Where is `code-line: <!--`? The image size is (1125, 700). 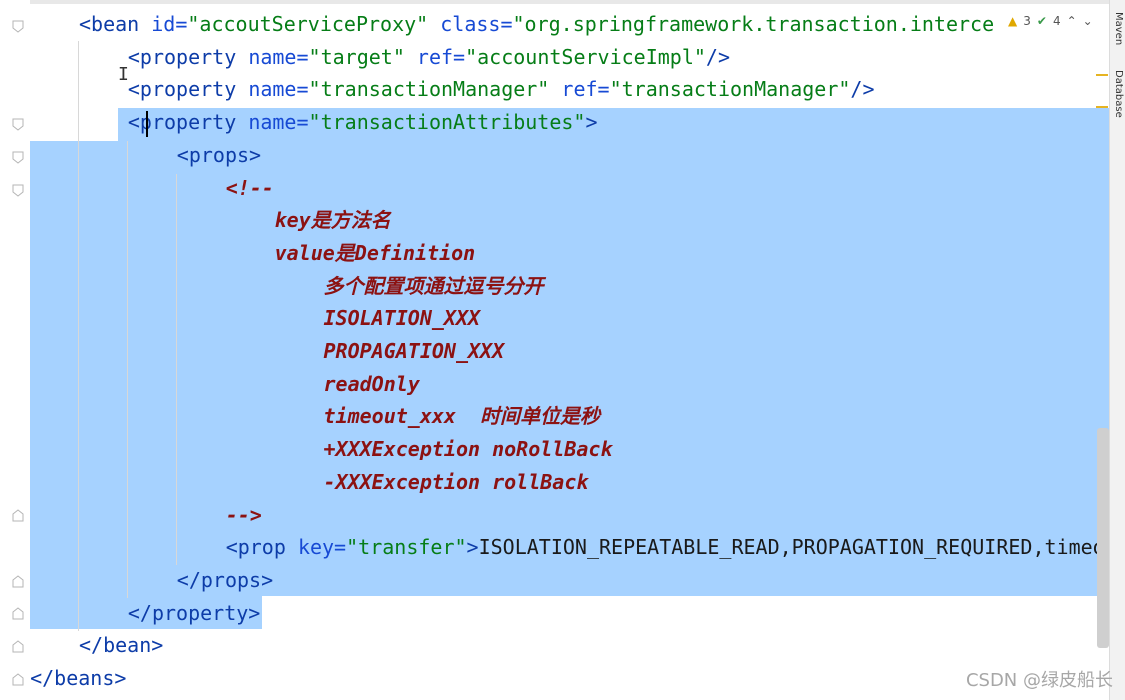 code-line: <!-- is located at coordinates (250, 188).